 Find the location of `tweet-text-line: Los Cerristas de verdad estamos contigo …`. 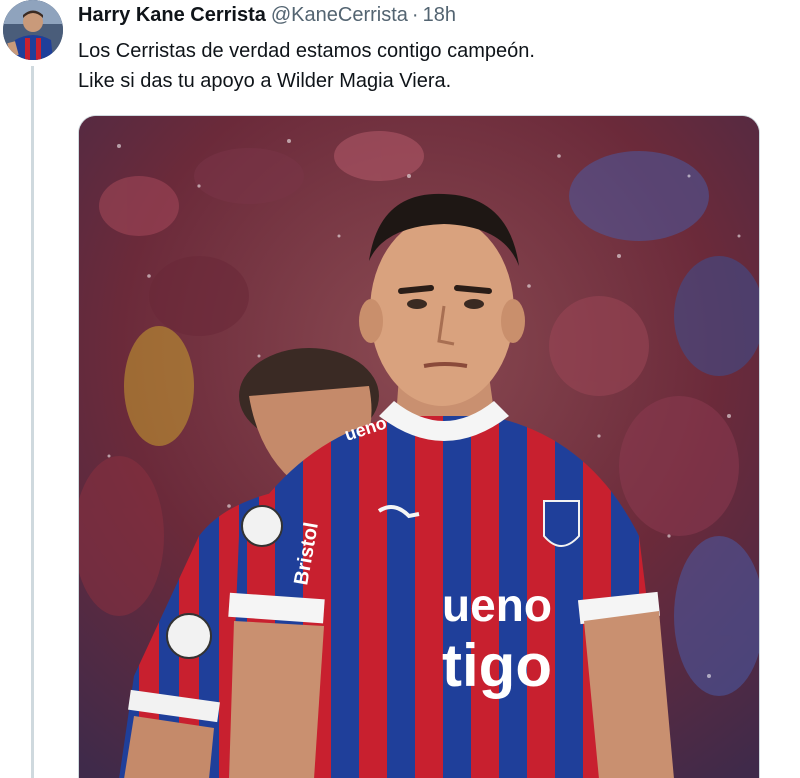

tweet-text-line: Los Cerristas de verdad estamos contigo … is located at coordinates (306, 51).